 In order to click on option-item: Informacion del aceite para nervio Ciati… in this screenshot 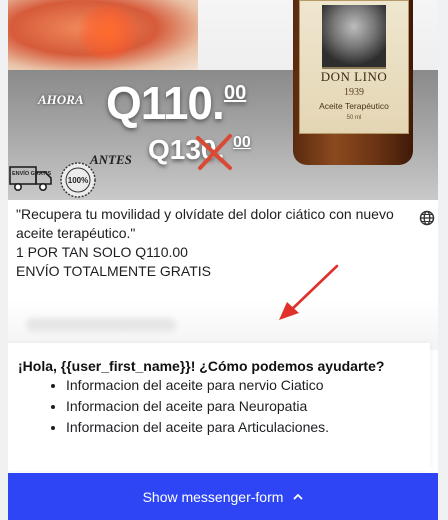, I will do `click(197, 385)`.